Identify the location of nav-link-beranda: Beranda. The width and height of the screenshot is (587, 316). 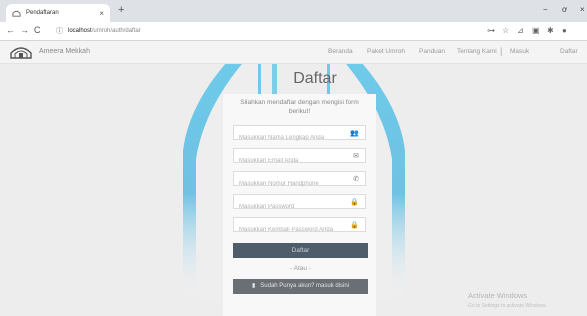
(340, 51).